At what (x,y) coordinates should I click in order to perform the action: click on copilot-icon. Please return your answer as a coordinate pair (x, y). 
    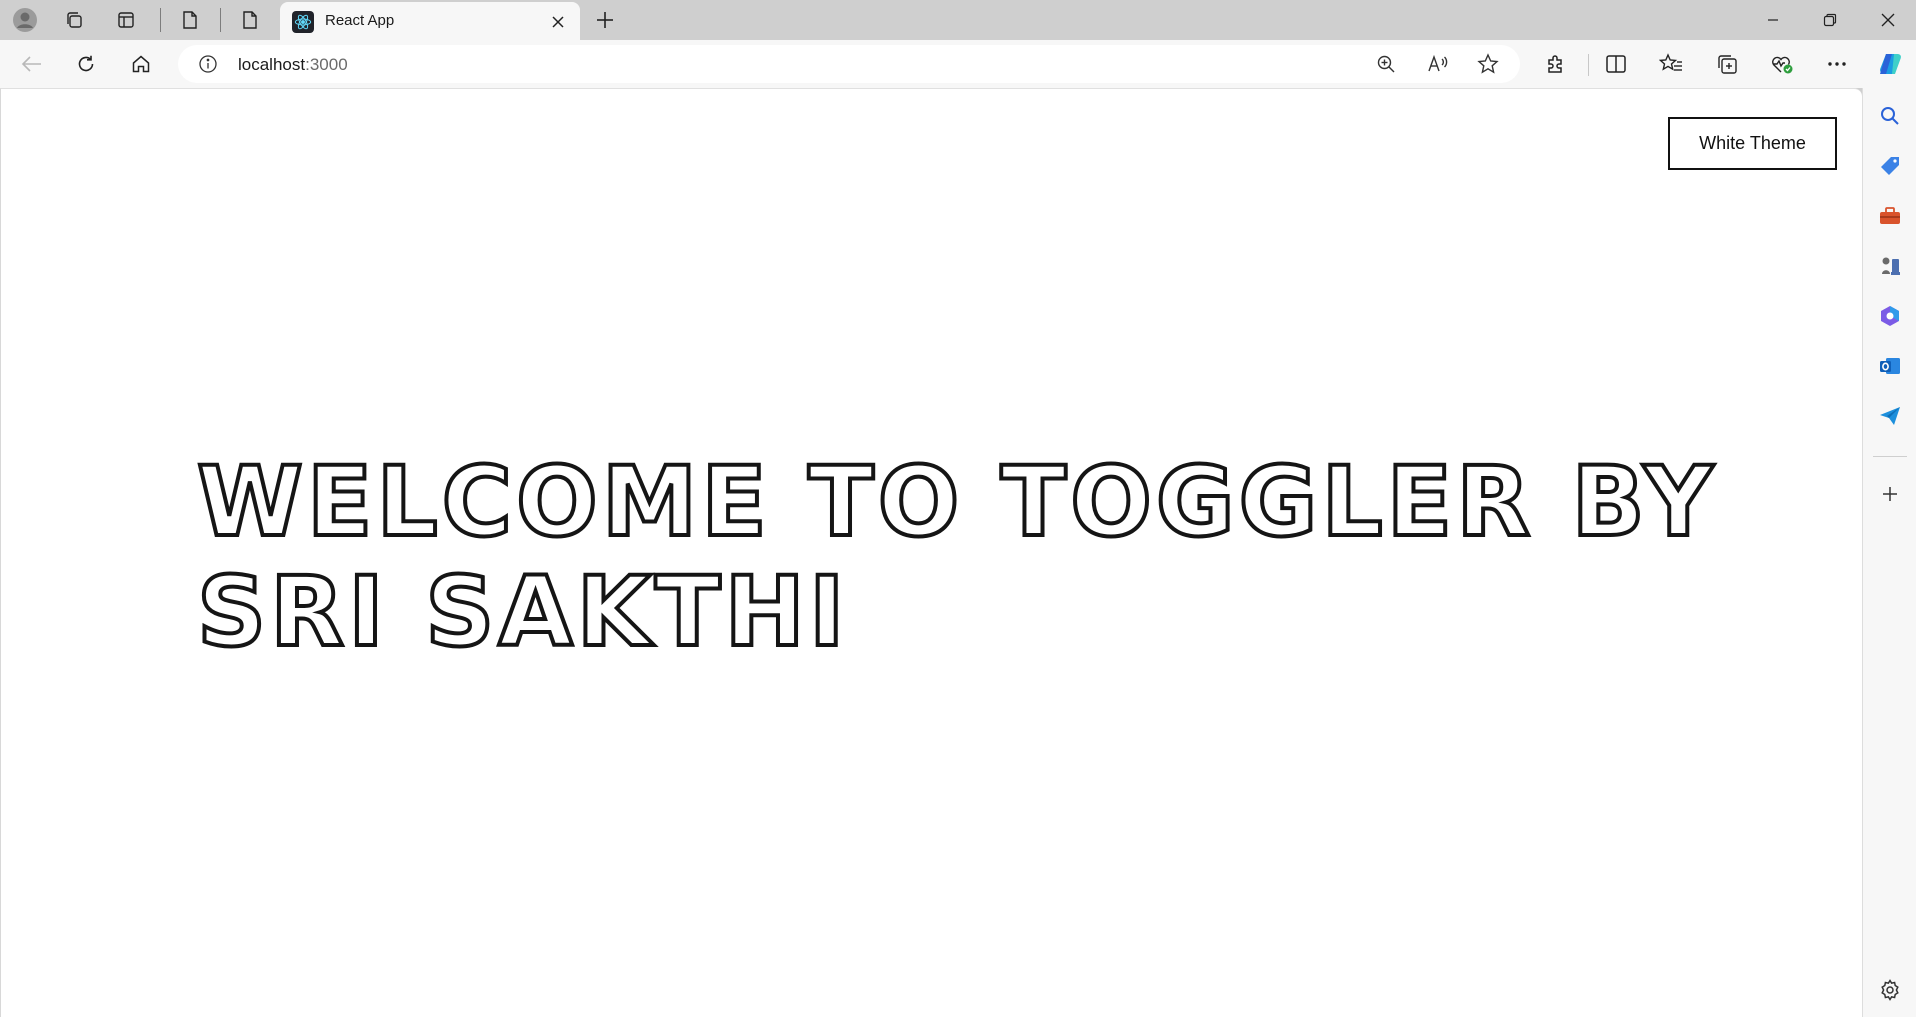
    Looking at the image, I should click on (1890, 64).